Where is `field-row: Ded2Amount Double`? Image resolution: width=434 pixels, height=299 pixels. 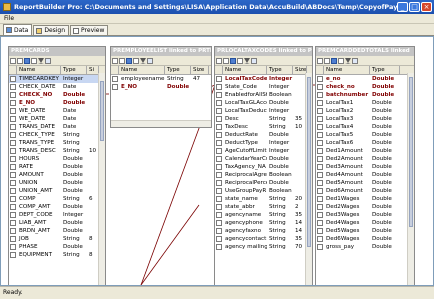
field-row: Ded2Amount Double is located at coordinates (365, 159).